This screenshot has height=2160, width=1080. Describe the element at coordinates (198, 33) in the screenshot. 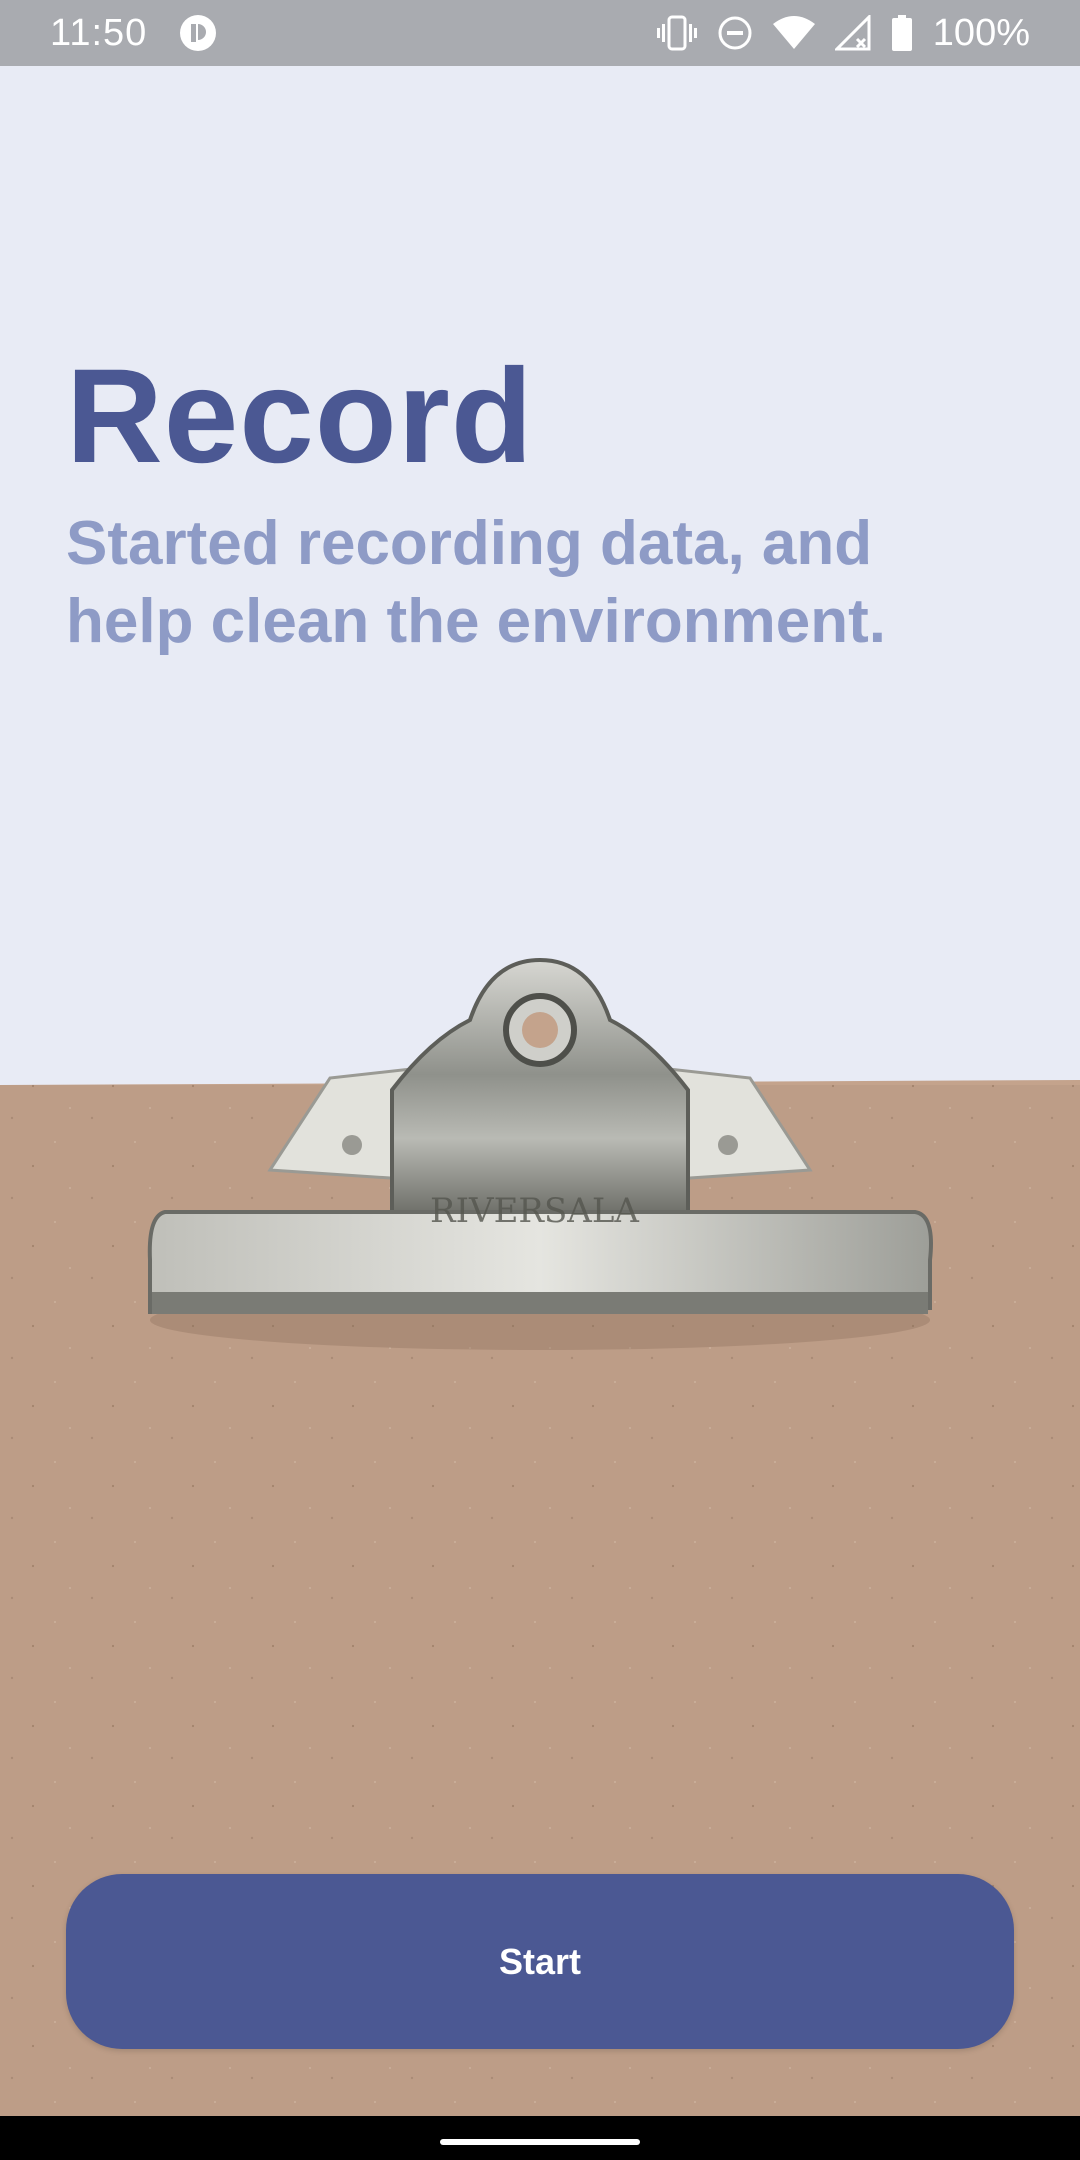

I see `notification-badge-icon` at that location.